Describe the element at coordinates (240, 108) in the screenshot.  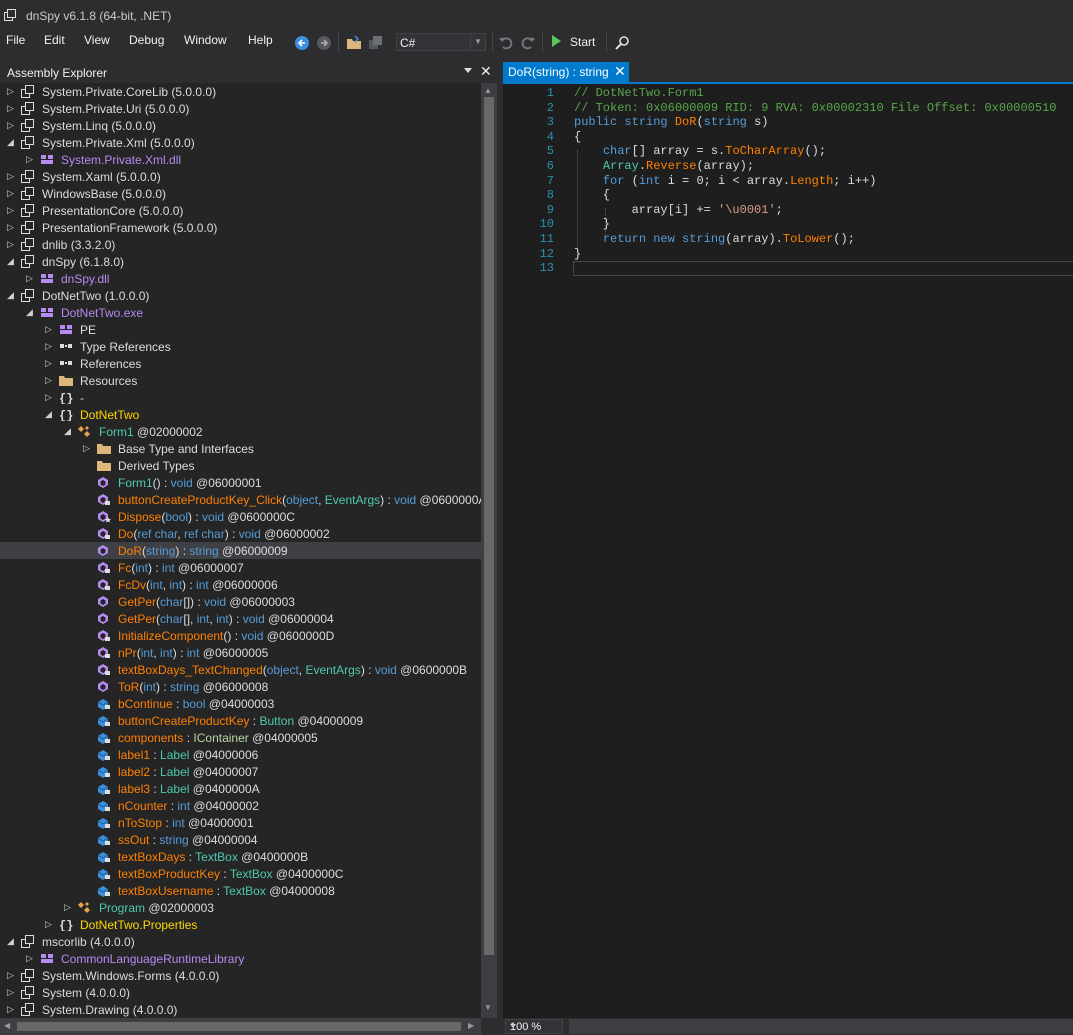
I see `tree-row: ▷ System.Private.Uri (5.0.0.0)` at that location.